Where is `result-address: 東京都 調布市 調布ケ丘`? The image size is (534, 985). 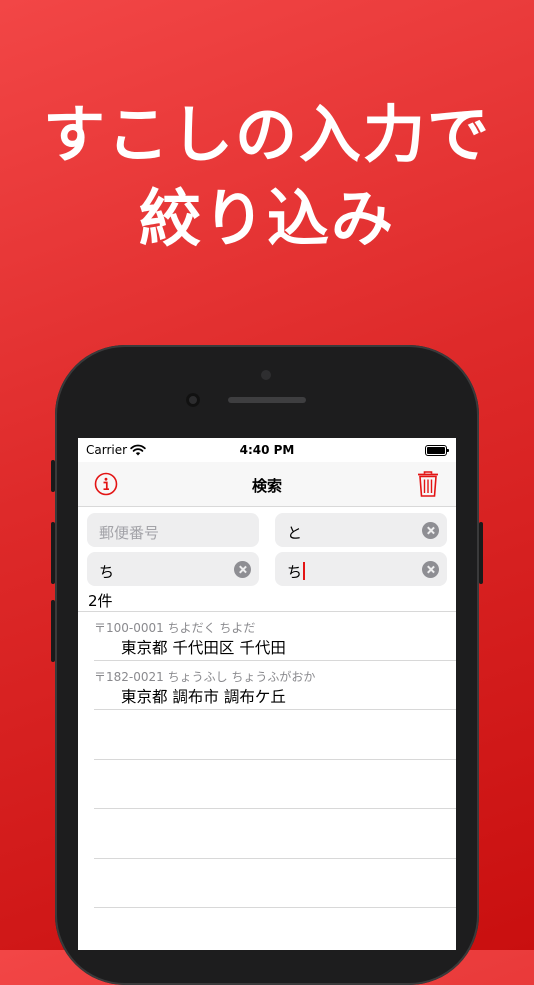 result-address: 東京都 調布市 調布ケ丘 is located at coordinates (203, 697).